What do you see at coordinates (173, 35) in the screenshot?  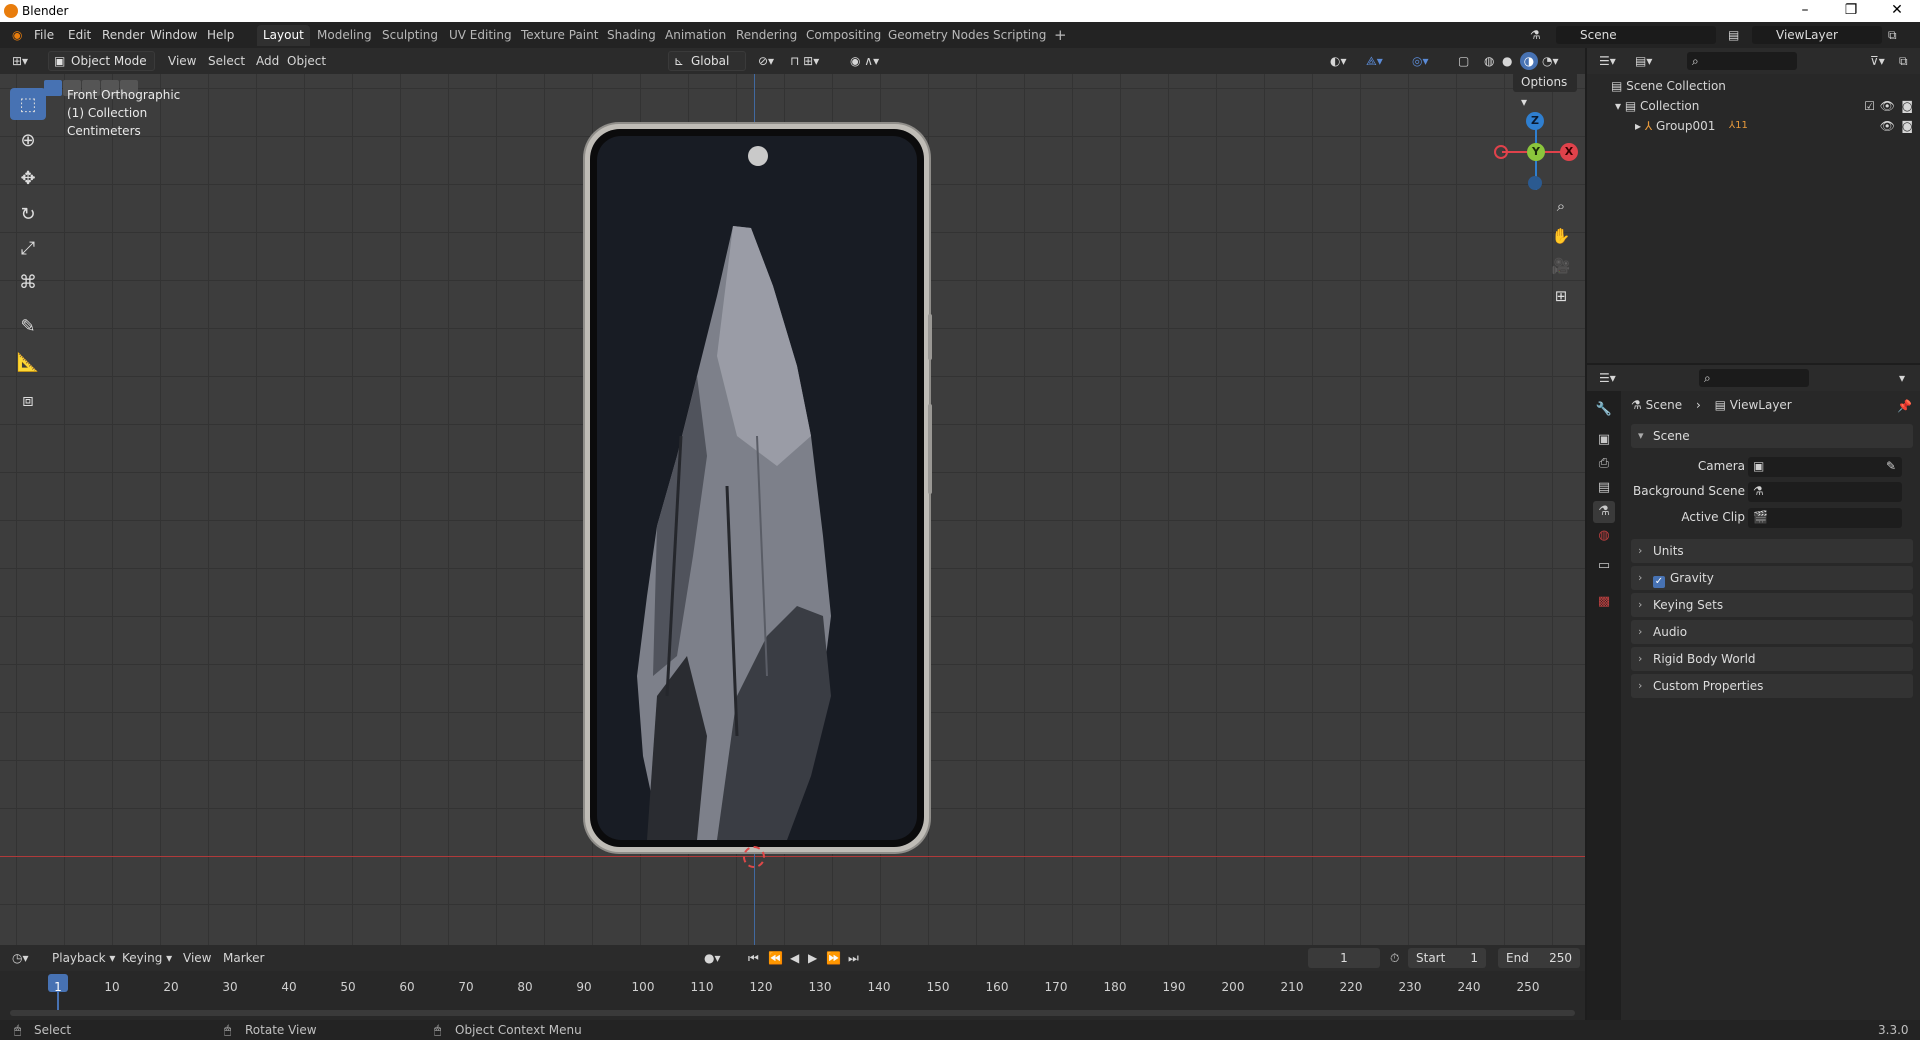 I see `menu-window: Window` at bounding box center [173, 35].